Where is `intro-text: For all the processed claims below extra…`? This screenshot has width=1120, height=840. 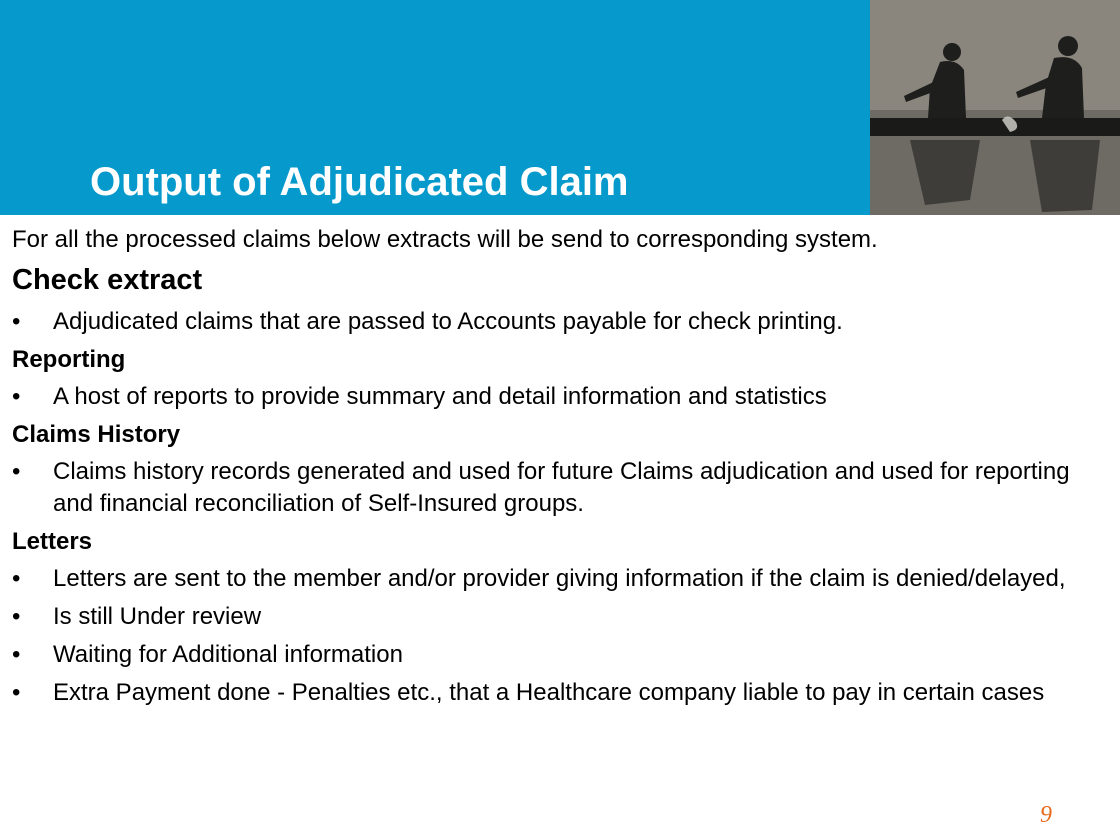 intro-text: For all the processed claims below extra… is located at coordinates (445, 239).